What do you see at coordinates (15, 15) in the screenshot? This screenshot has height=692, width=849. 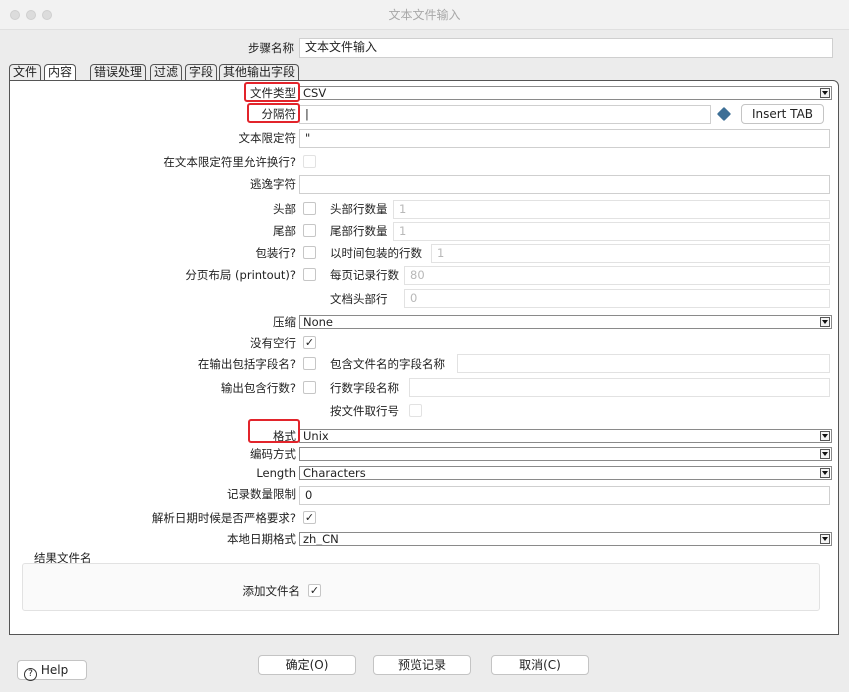 I see `close-window-button` at bounding box center [15, 15].